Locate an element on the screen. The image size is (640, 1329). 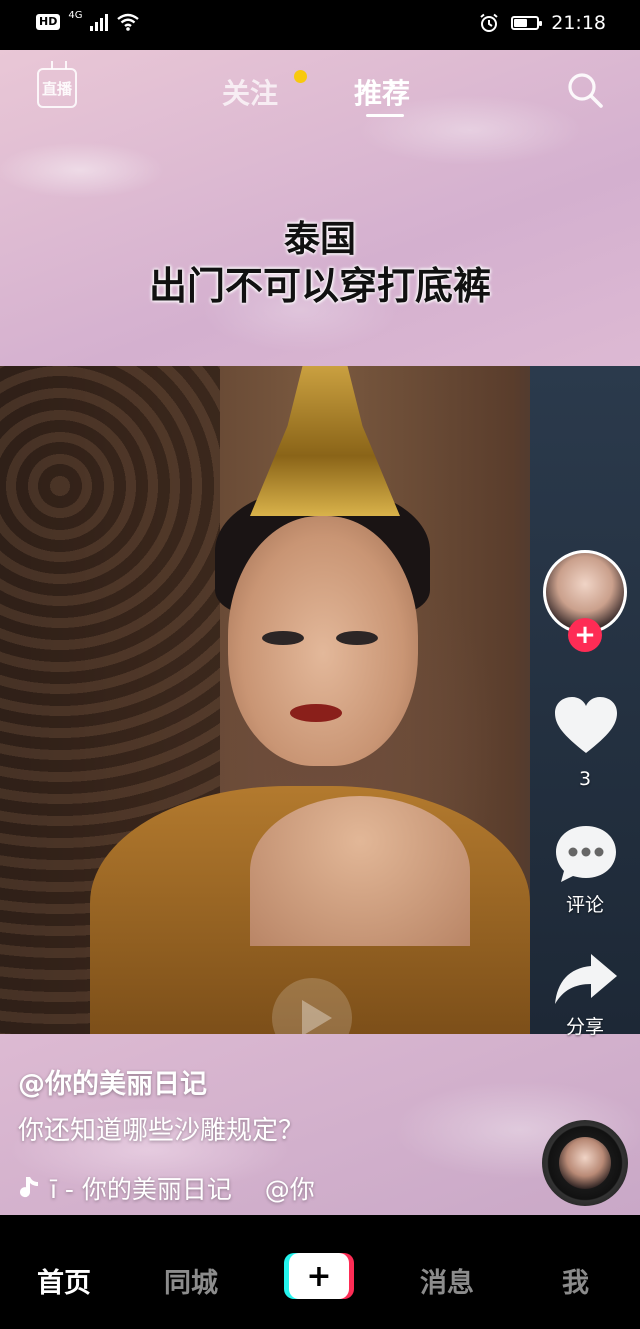
battery-icon is located at coordinates (527, 23).